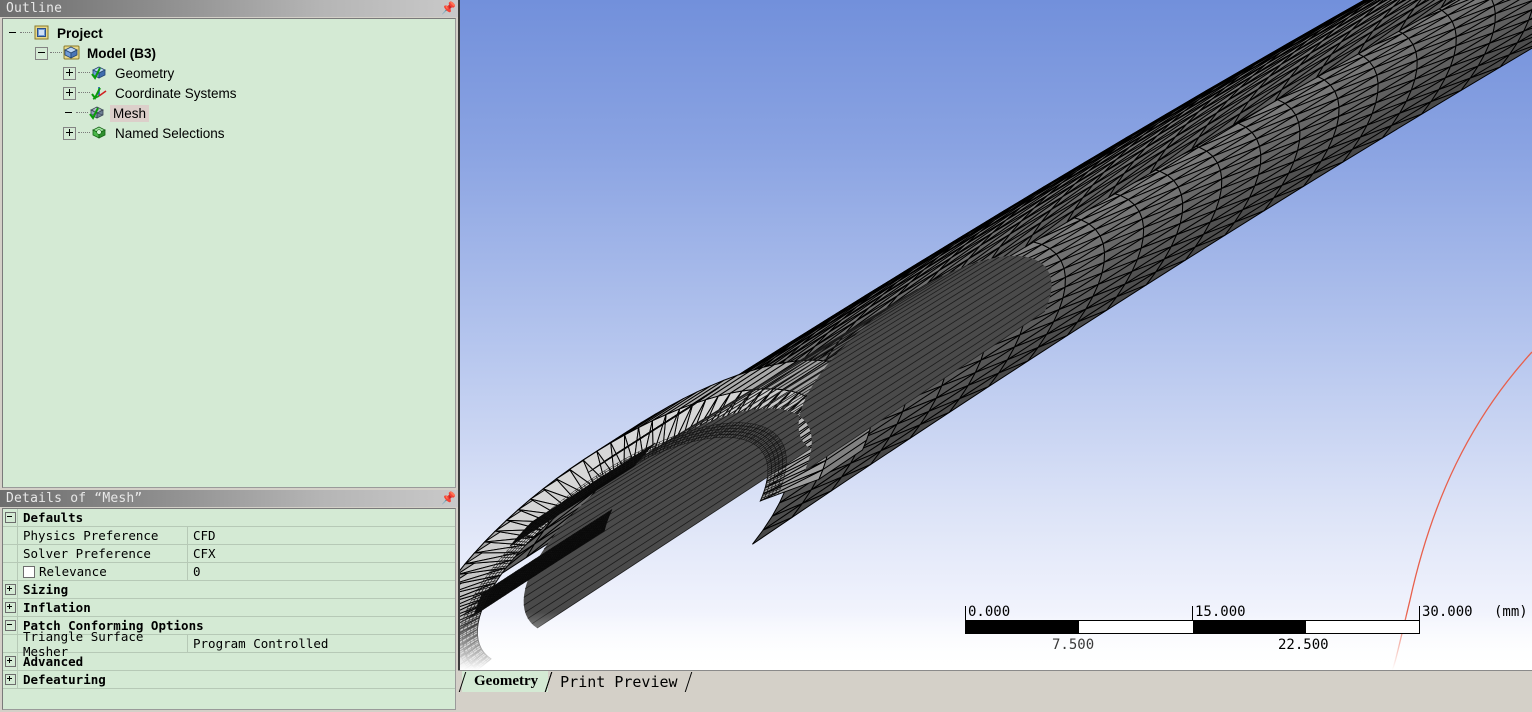 The height and width of the screenshot is (712, 1532). I want to click on scale-sublabel-upper: 22.500, so click(1303, 645).